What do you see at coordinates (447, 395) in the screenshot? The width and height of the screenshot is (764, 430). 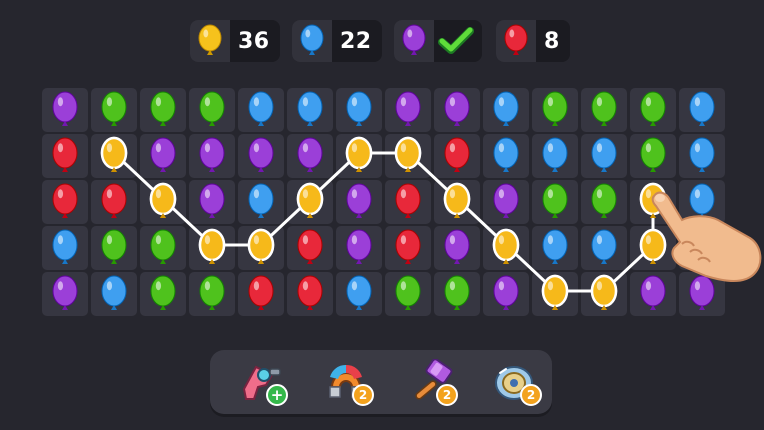 I see `hammer-count-badge: 2` at bounding box center [447, 395].